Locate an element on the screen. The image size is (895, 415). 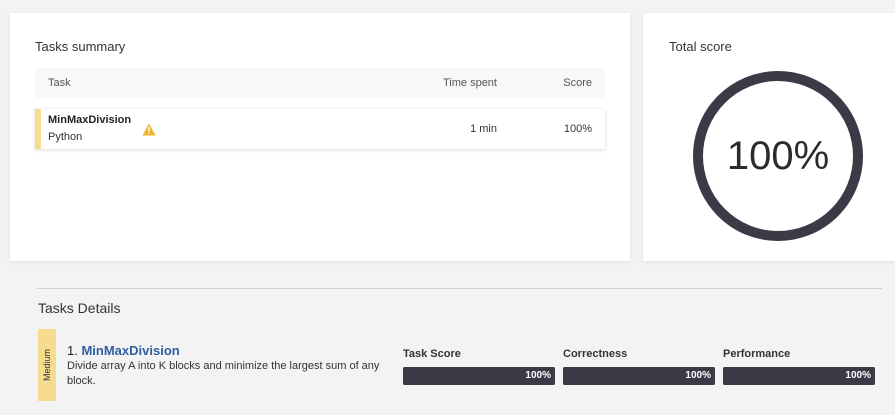
metric-correctness: Correctness 100% is located at coordinates (639, 366).